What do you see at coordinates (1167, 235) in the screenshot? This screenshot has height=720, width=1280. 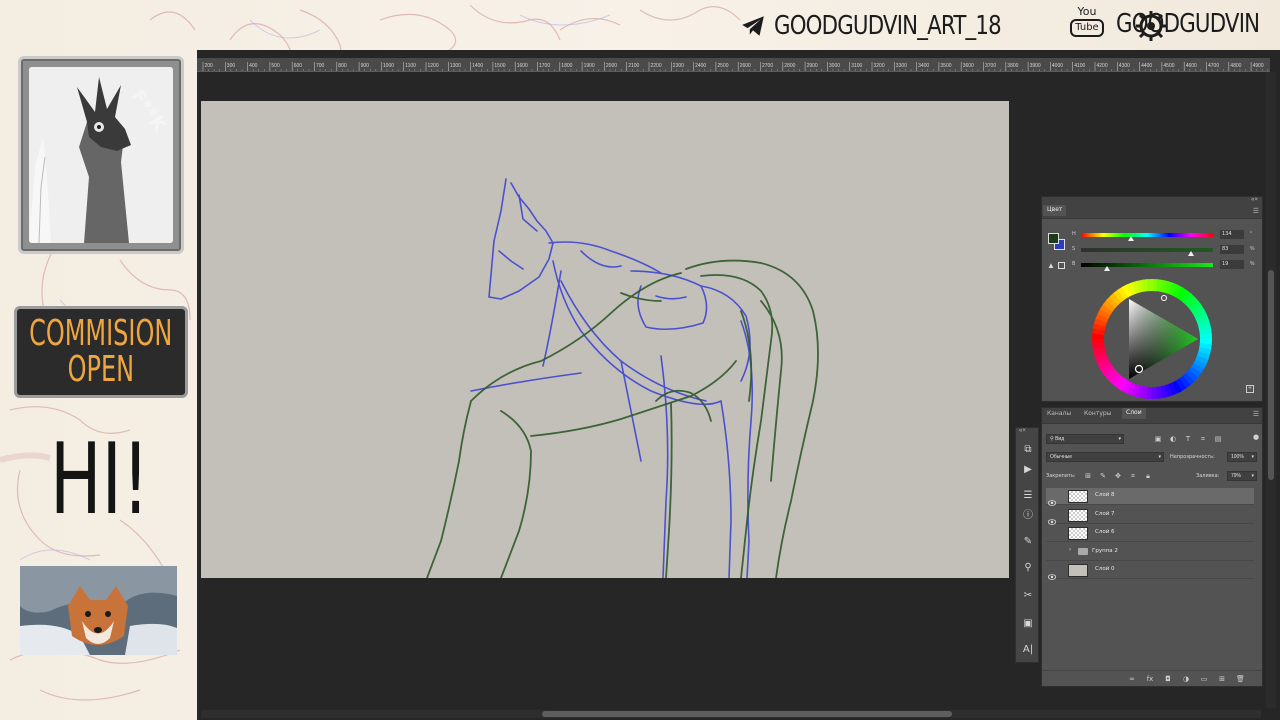 I see `hue-slider: H 134 °` at bounding box center [1167, 235].